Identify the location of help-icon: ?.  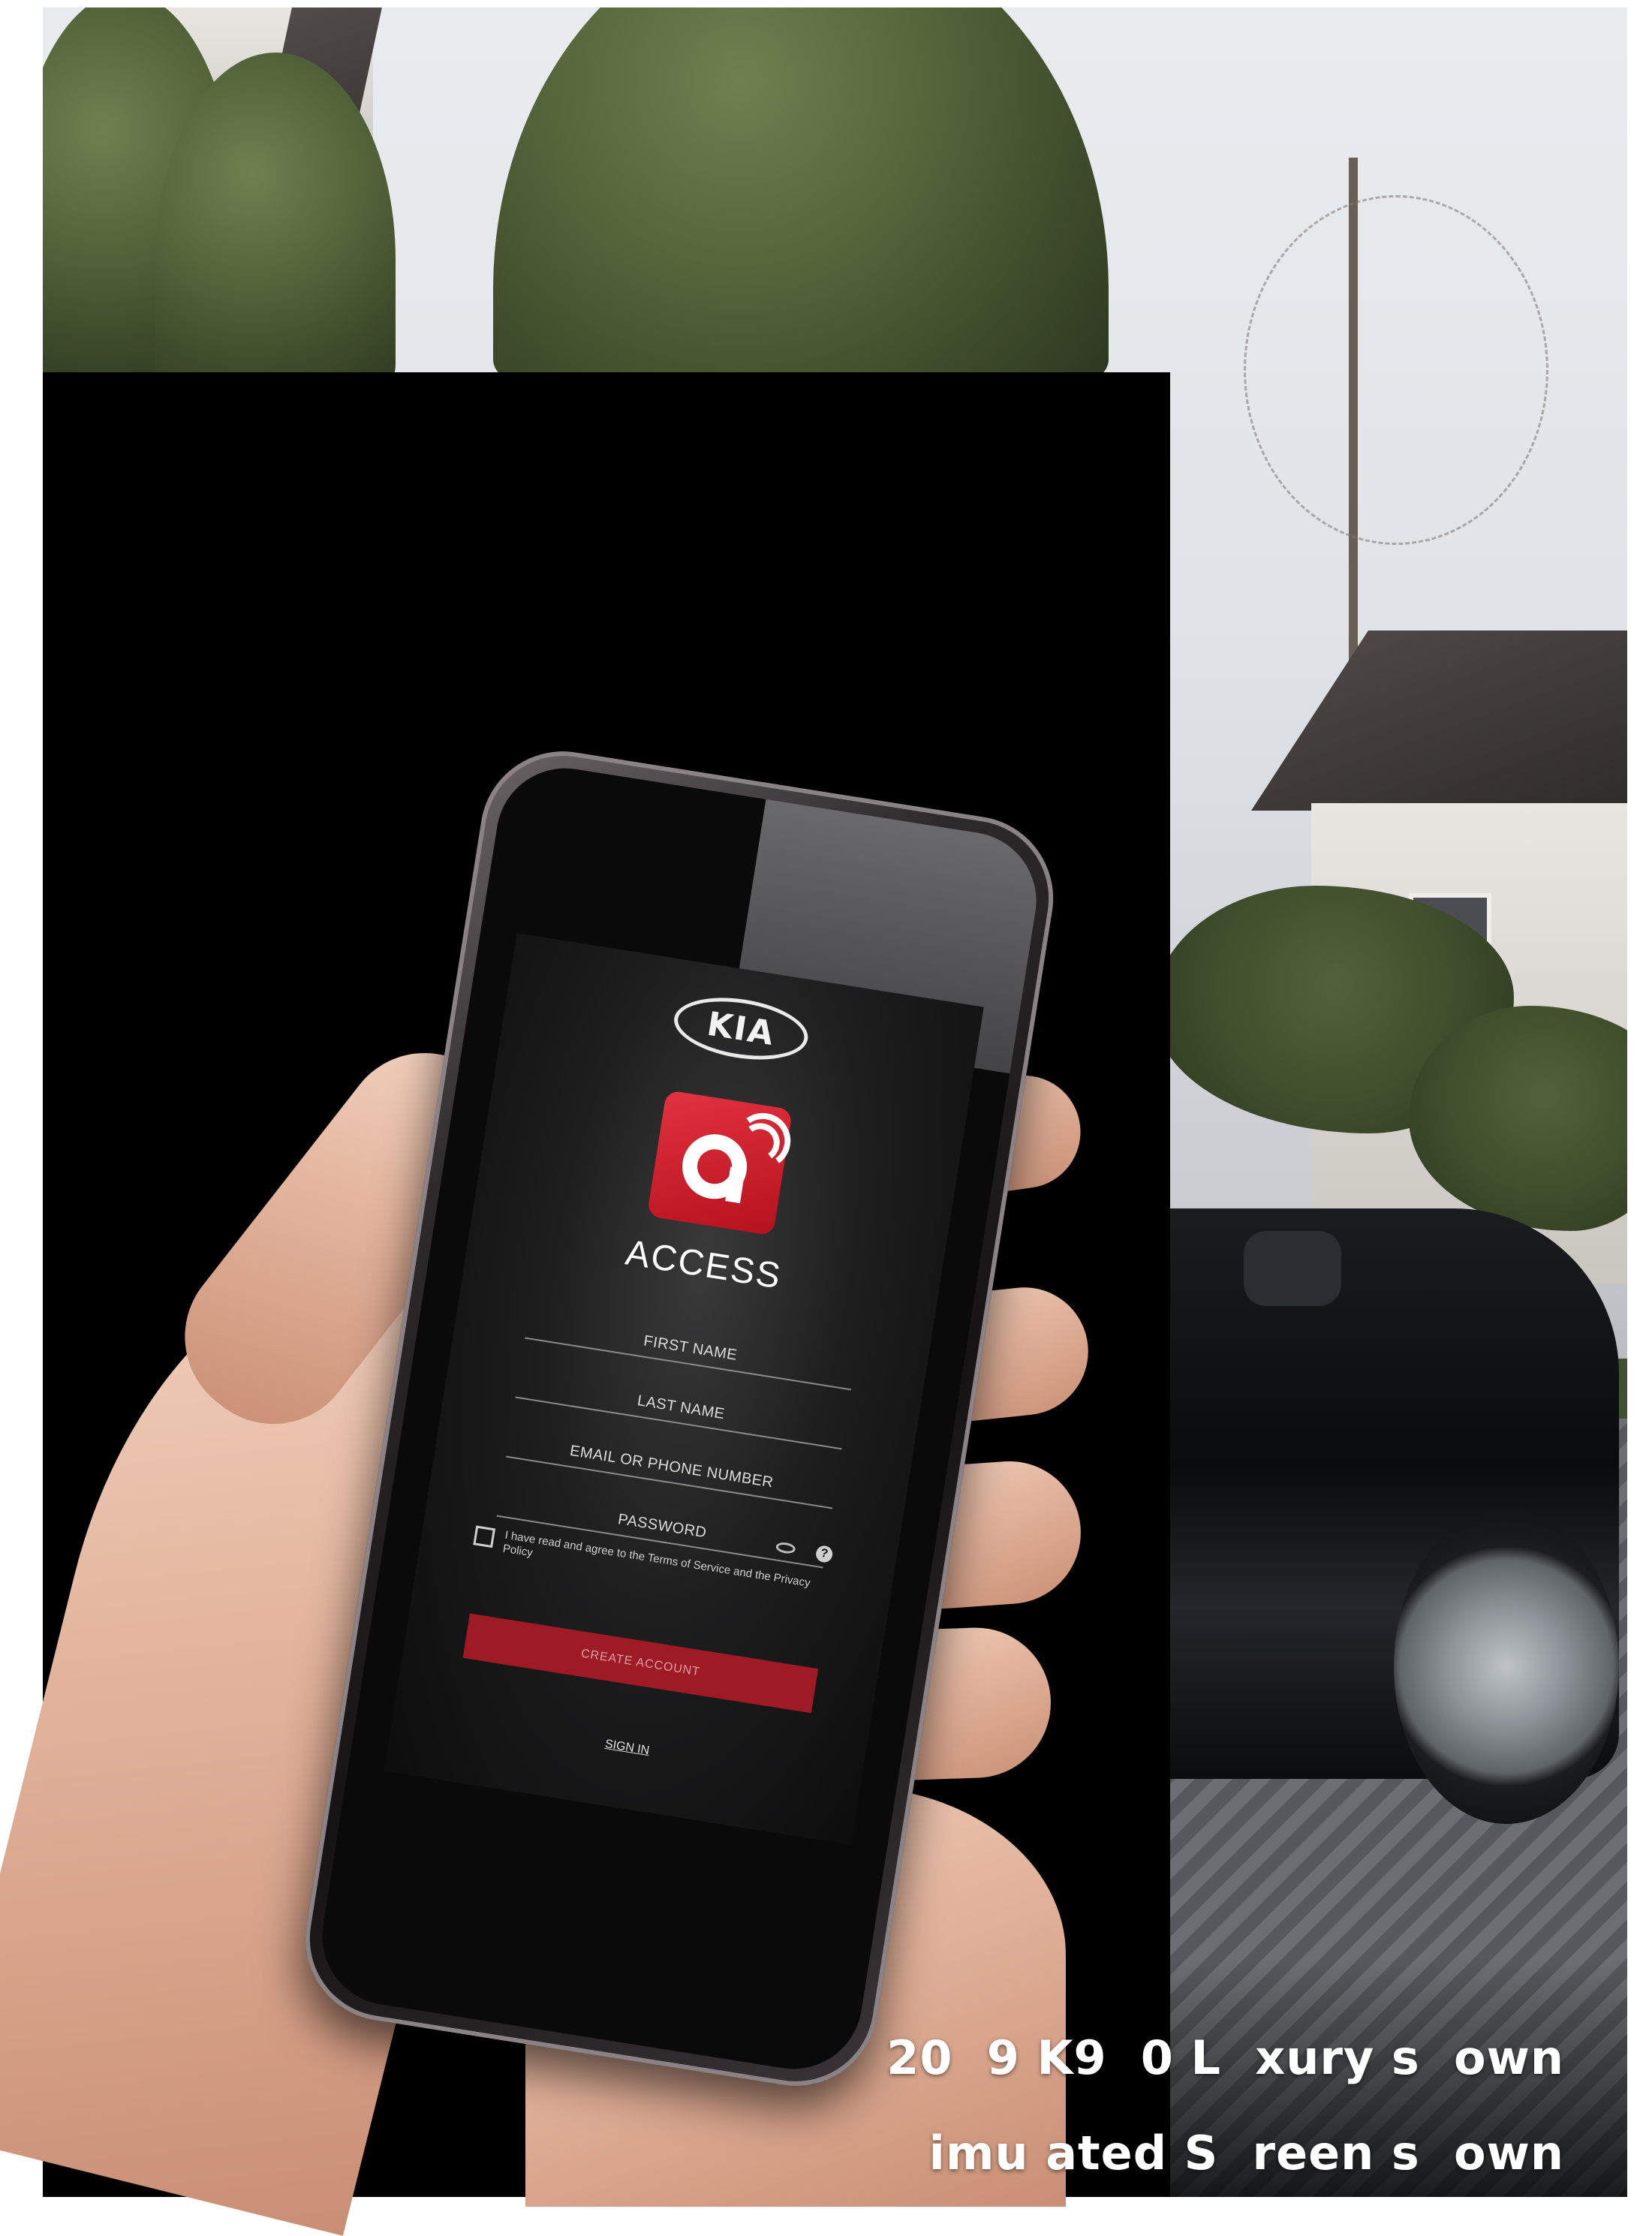
(824, 1554).